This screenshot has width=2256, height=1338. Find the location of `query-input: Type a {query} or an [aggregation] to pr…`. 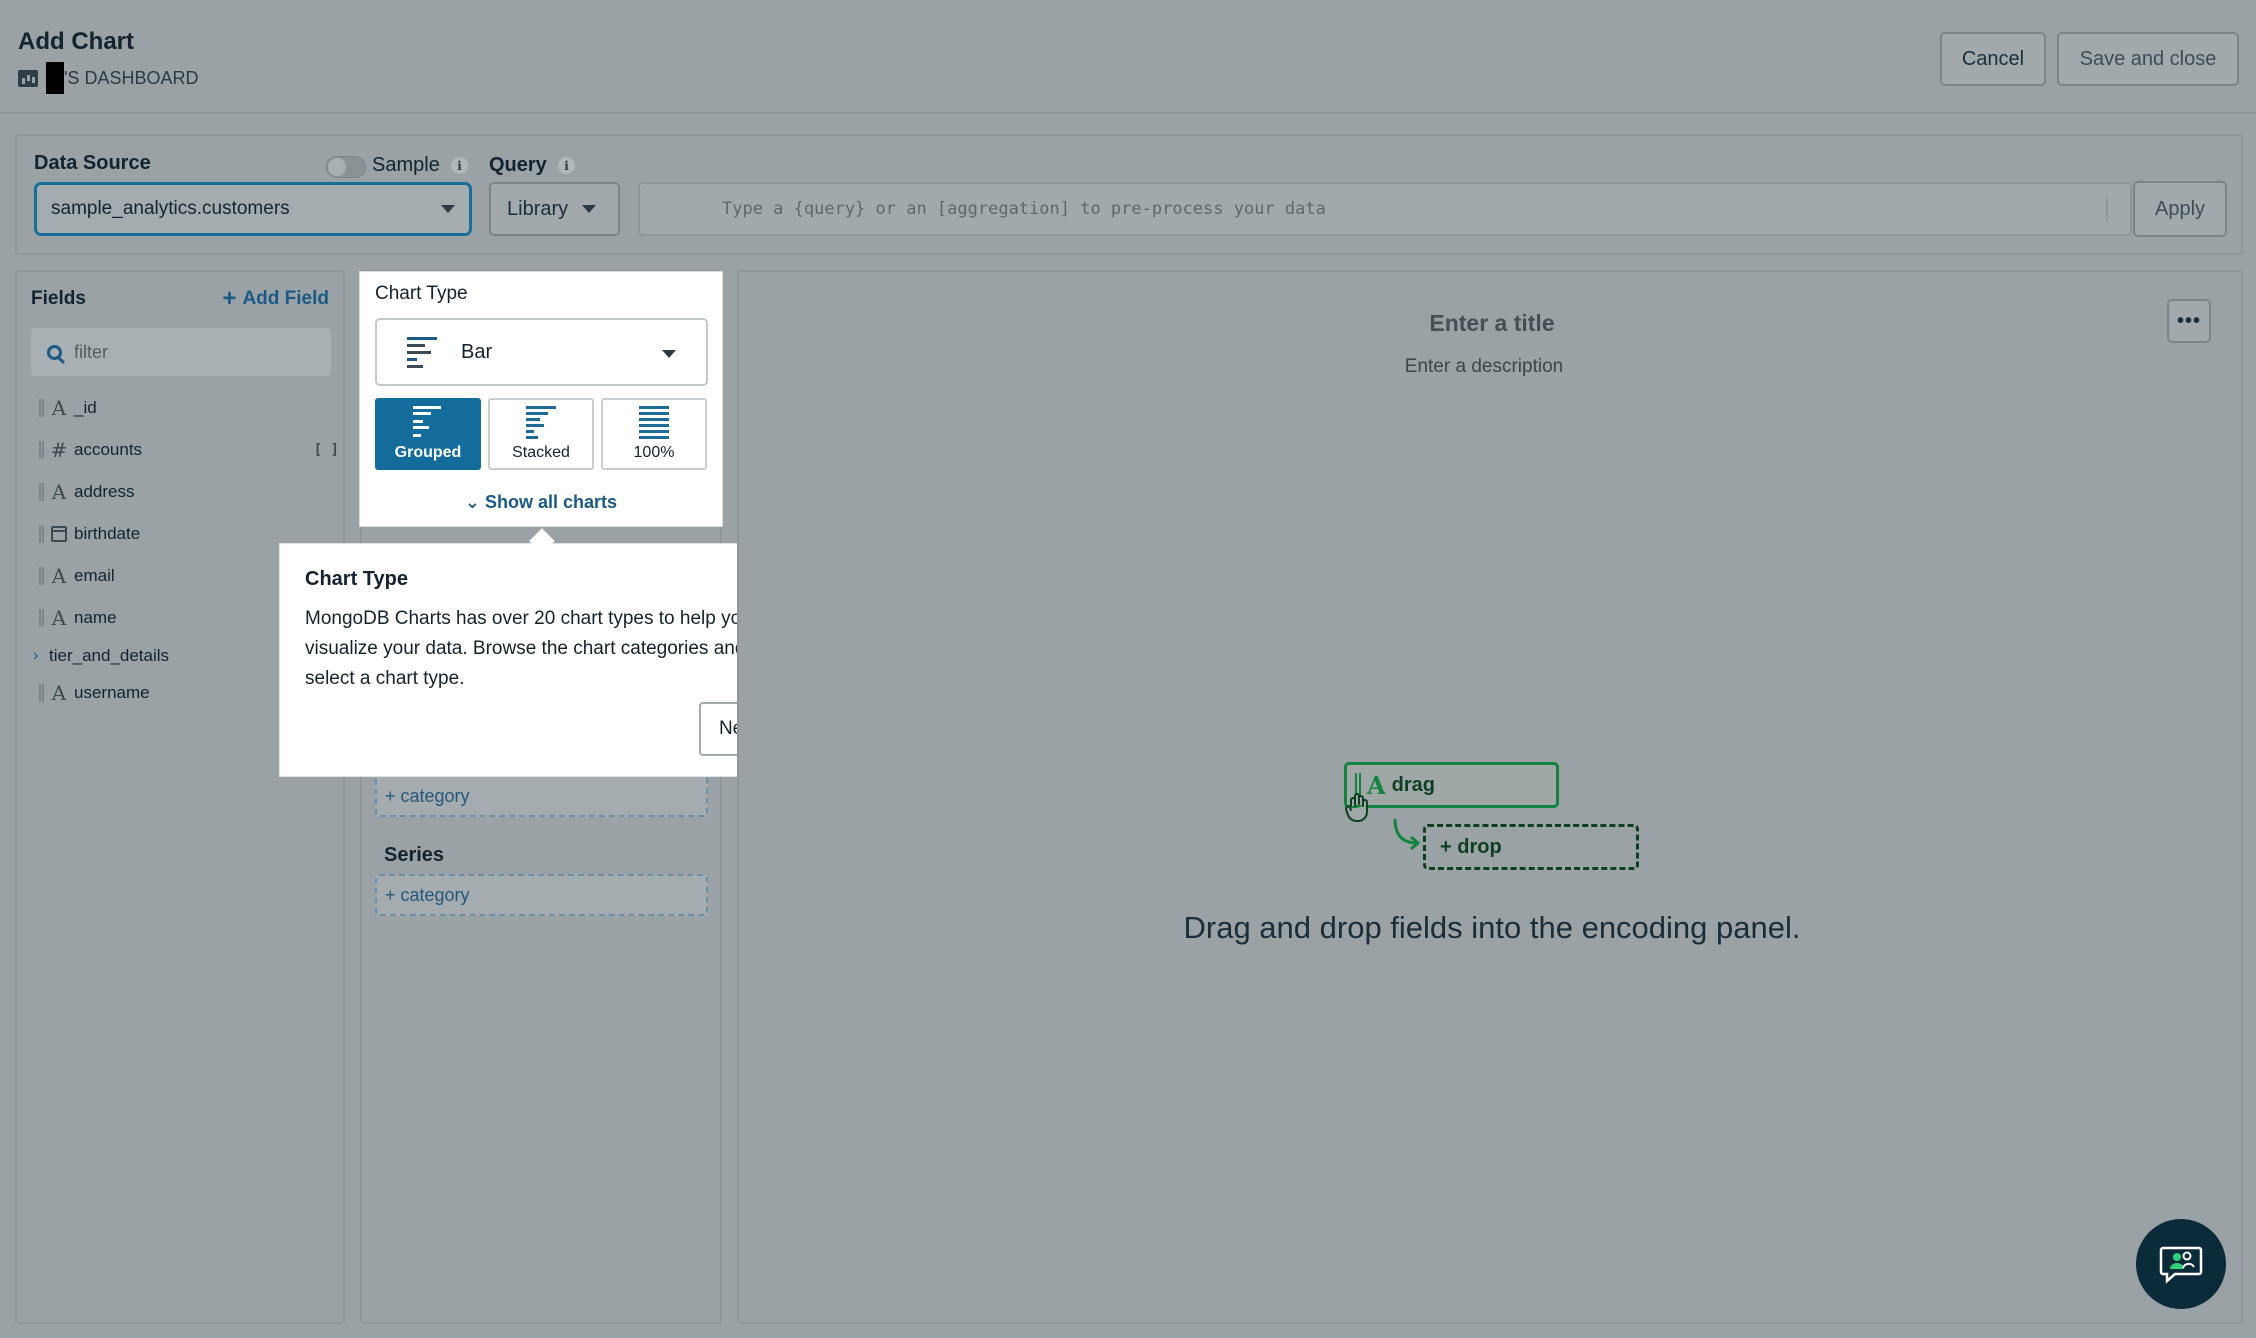

query-input: Type a {query} or an [aggregation] to pr… is located at coordinates (1385, 209).